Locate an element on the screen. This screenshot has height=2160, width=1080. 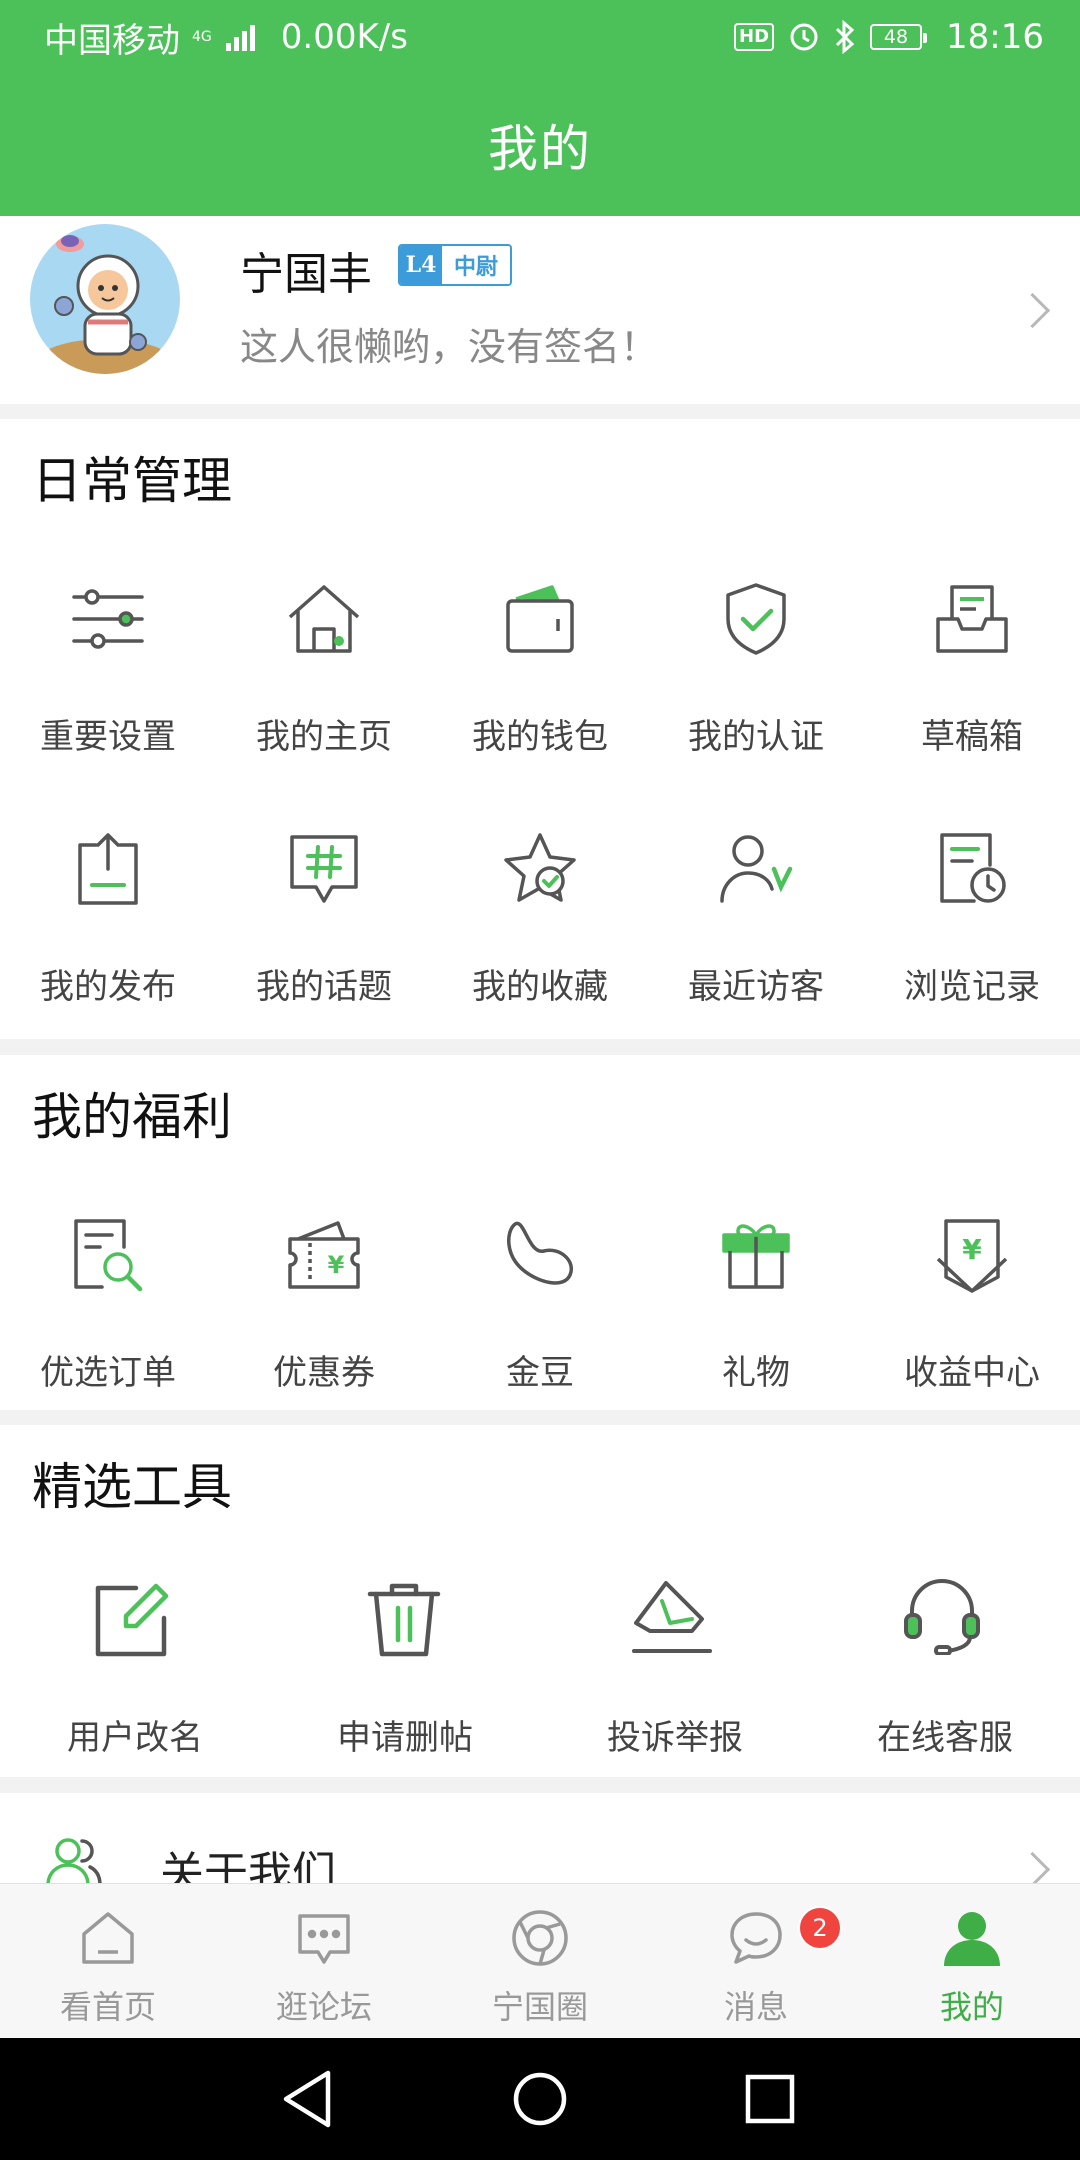
avatar is located at coordinates (105, 299).